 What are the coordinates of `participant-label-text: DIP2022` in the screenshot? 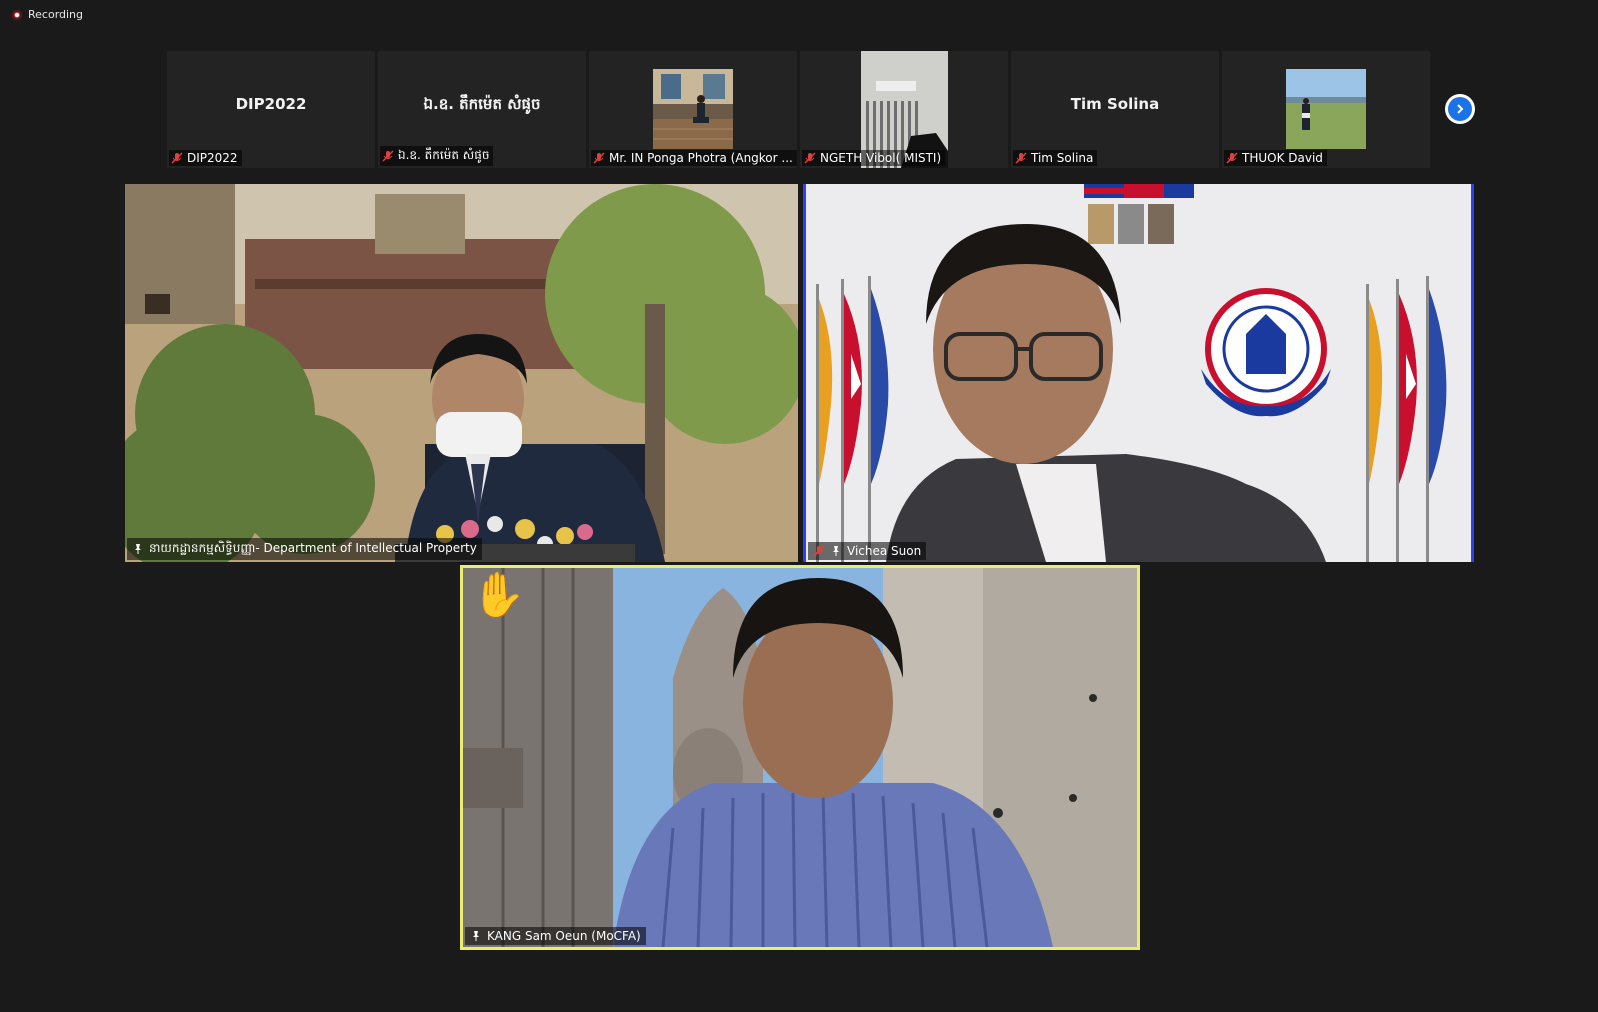 It's located at (212, 158).